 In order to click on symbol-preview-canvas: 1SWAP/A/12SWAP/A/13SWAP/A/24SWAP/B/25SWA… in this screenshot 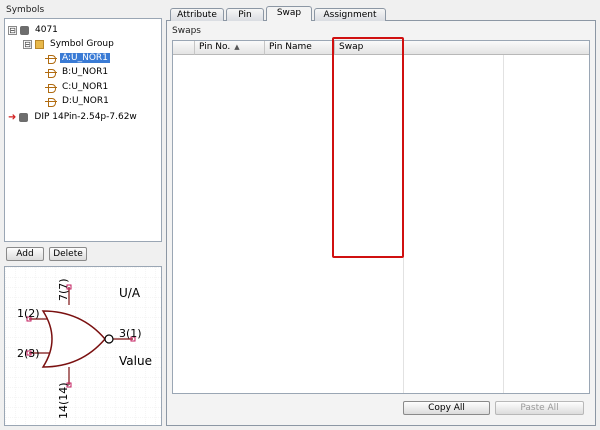, I will do `click(83, 346)`.